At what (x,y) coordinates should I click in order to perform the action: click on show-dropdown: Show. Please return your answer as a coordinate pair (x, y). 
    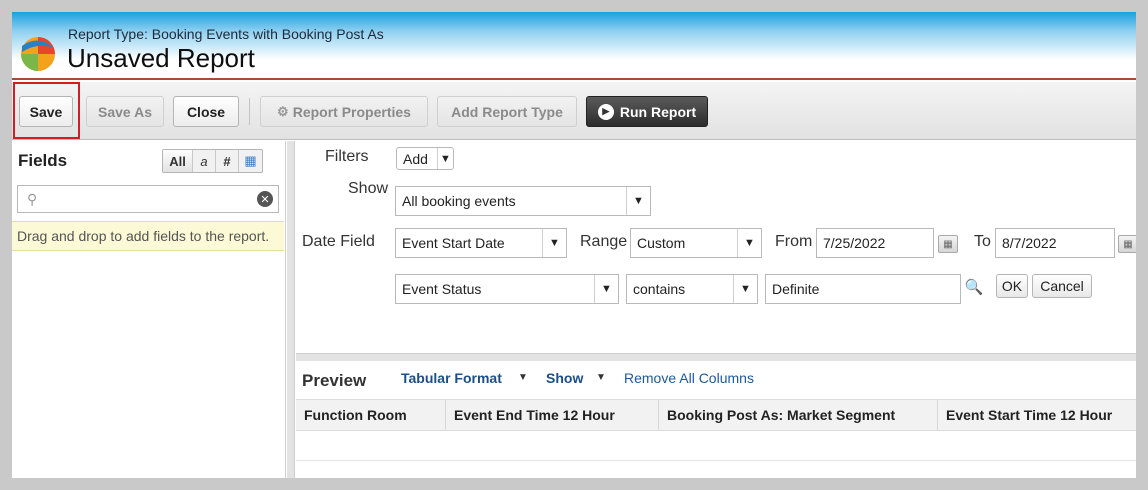
    Looking at the image, I should click on (564, 378).